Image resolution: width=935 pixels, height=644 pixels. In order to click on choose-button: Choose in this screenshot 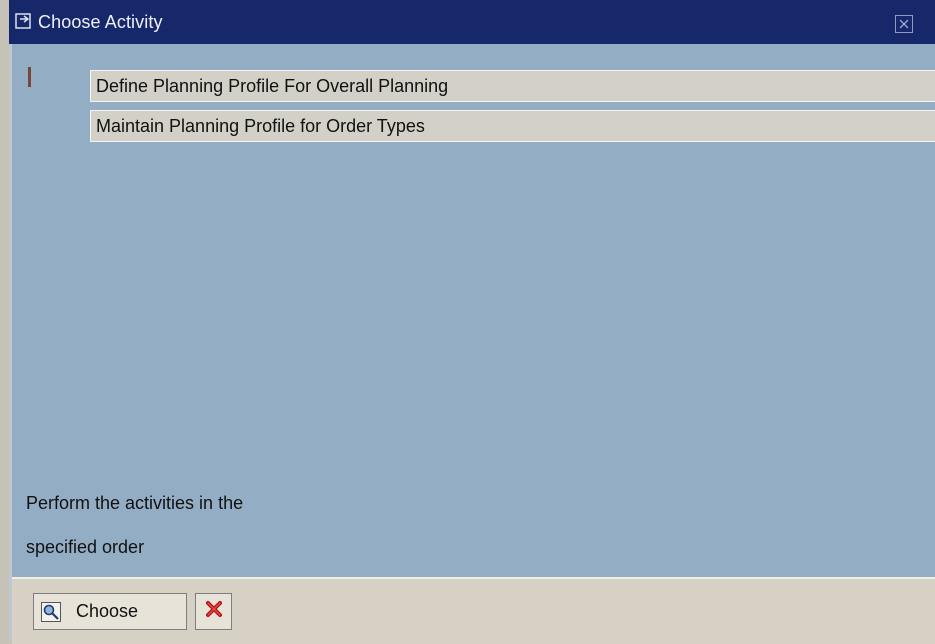, I will do `click(110, 611)`.